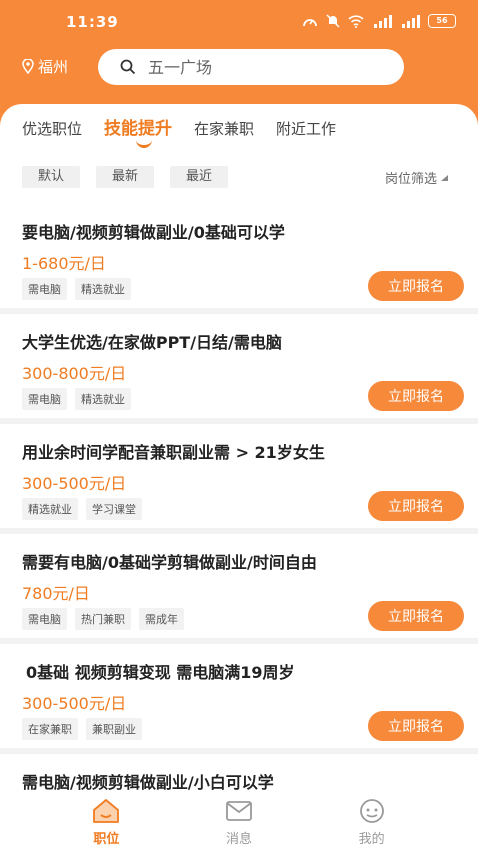 The width and height of the screenshot is (478, 850). Describe the element at coordinates (306, 129) in the screenshot. I see `tab-nearby-jobs: 附近工作` at that location.